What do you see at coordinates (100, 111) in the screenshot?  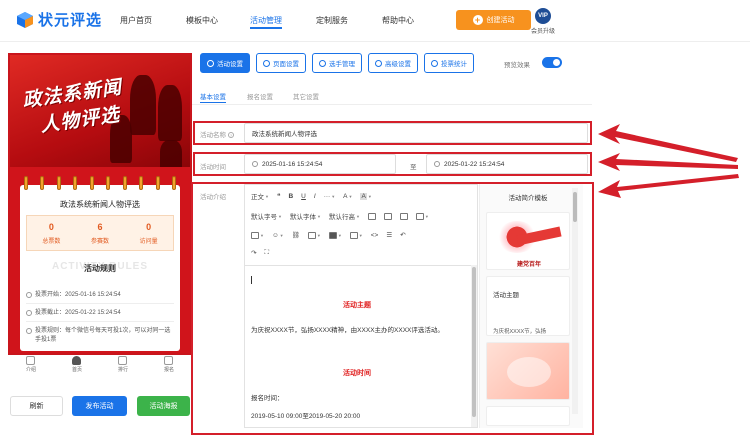 I see `preview-banner: 政法系新闻 人物评选` at bounding box center [100, 111].